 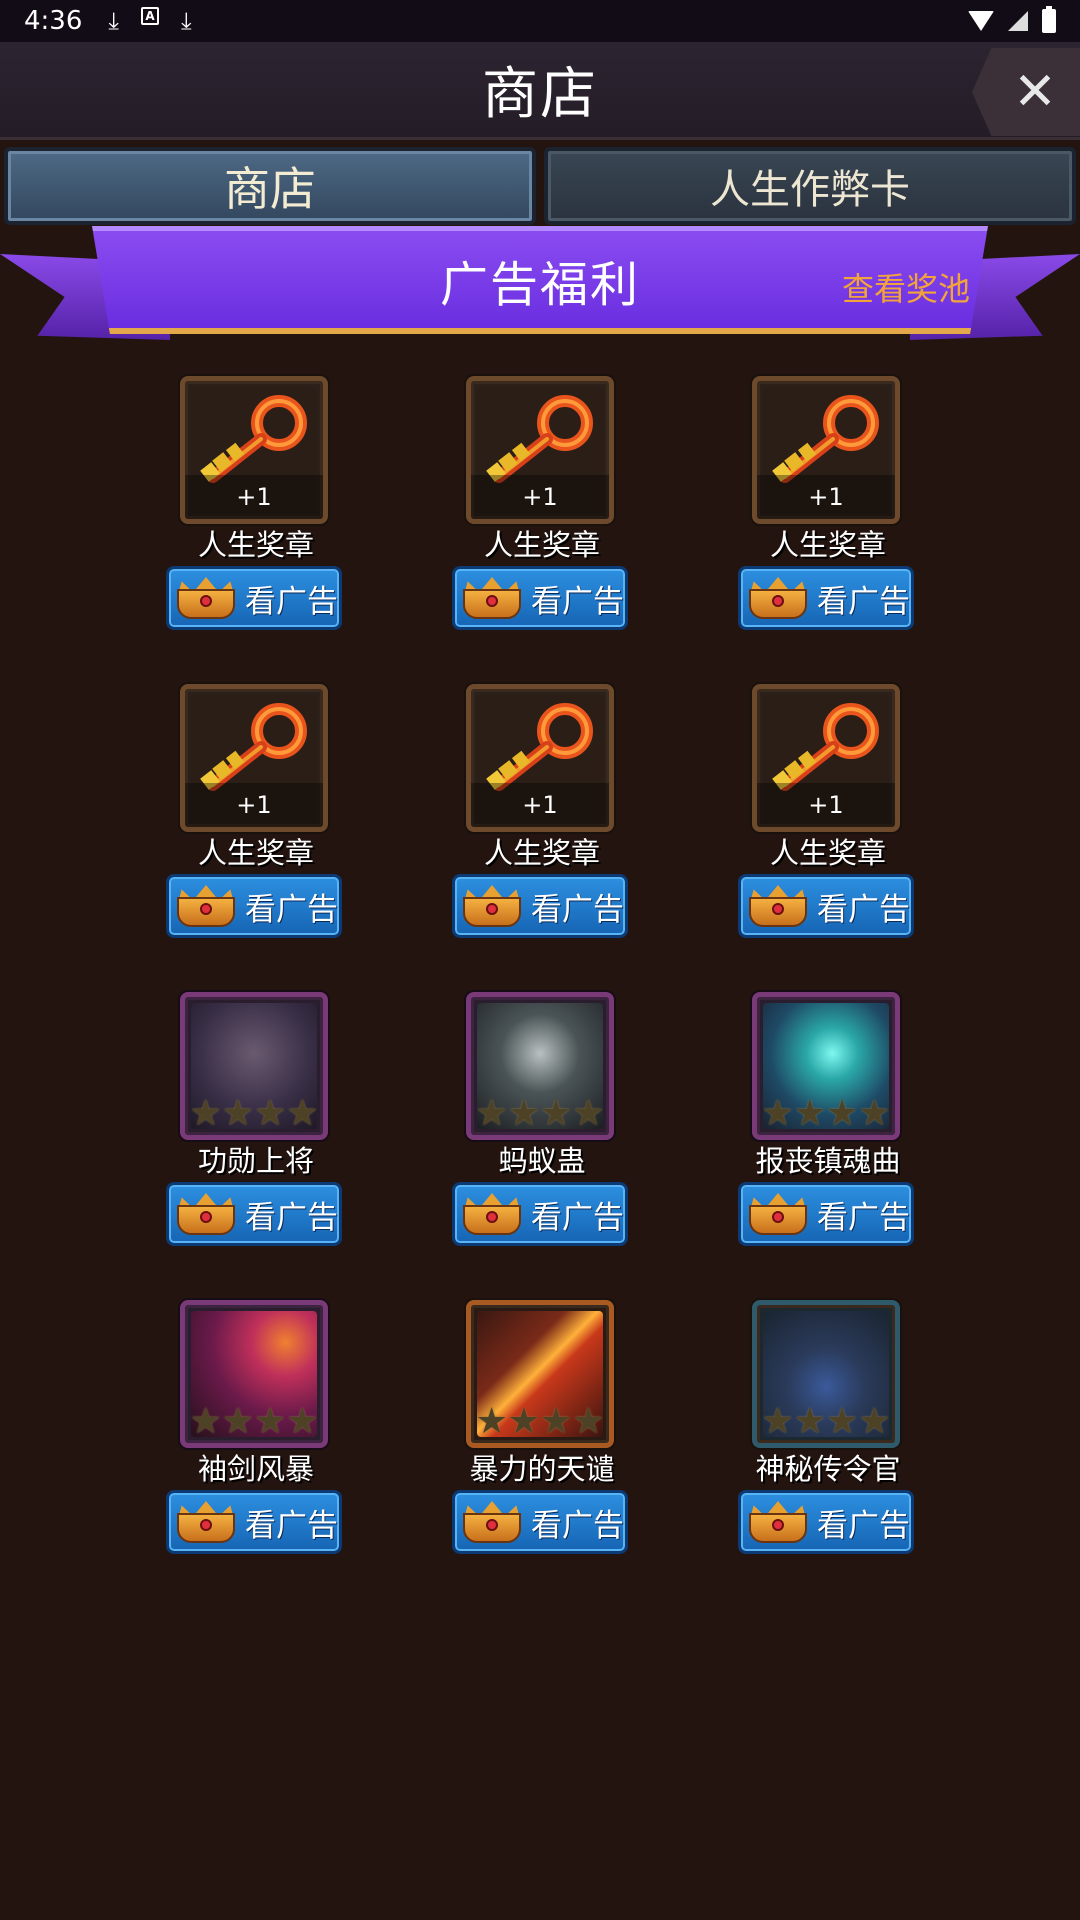 What do you see at coordinates (255, 1469) in the screenshot?
I see `reward-name: 袖剑风暴` at bounding box center [255, 1469].